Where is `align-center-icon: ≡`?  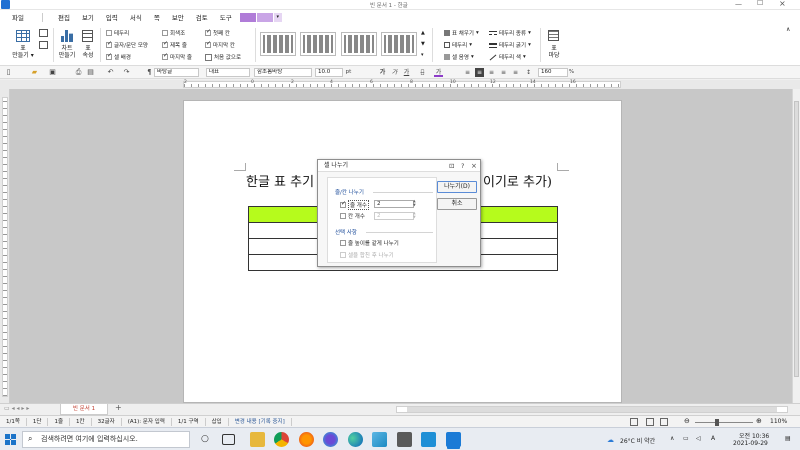
align-center-icon: ≡ is located at coordinates (503, 72).